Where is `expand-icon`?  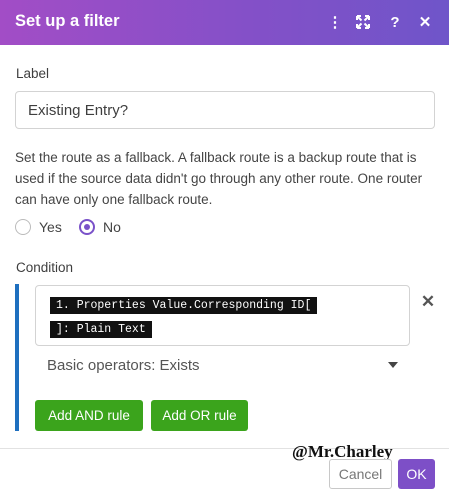
expand-icon is located at coordinates (363, 22).